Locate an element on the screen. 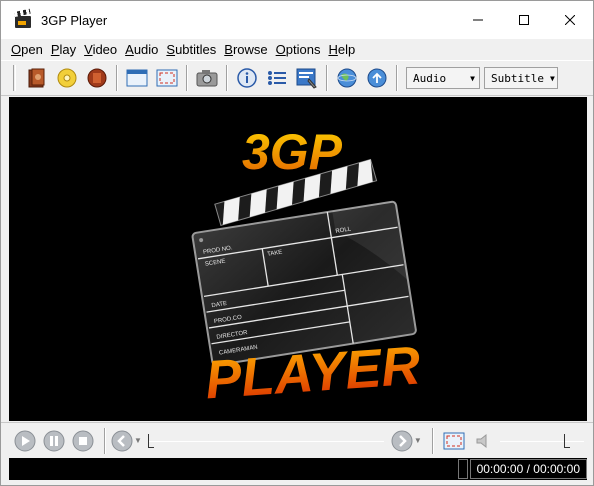 This screenshot has height=486, width=594. previous-icon is located at coordinates (122, 440).